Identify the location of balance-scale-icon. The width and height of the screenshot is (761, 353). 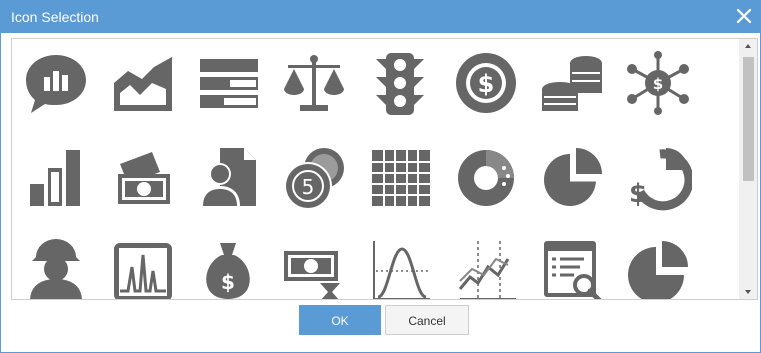
(314, 83).